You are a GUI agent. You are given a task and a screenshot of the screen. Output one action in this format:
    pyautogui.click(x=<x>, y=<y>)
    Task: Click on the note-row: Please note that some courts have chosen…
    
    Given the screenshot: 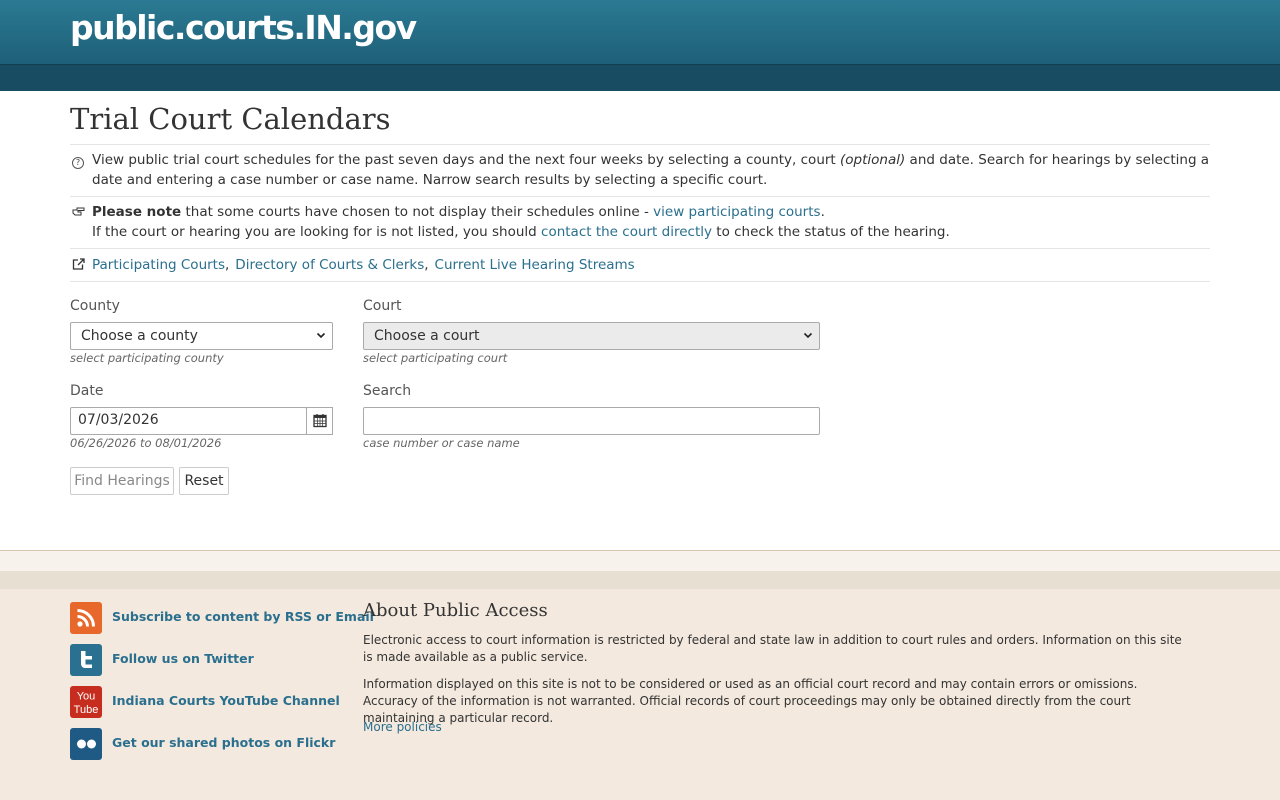 What is the action you would take?
    pyautogui.click(x=640, y=222)
    